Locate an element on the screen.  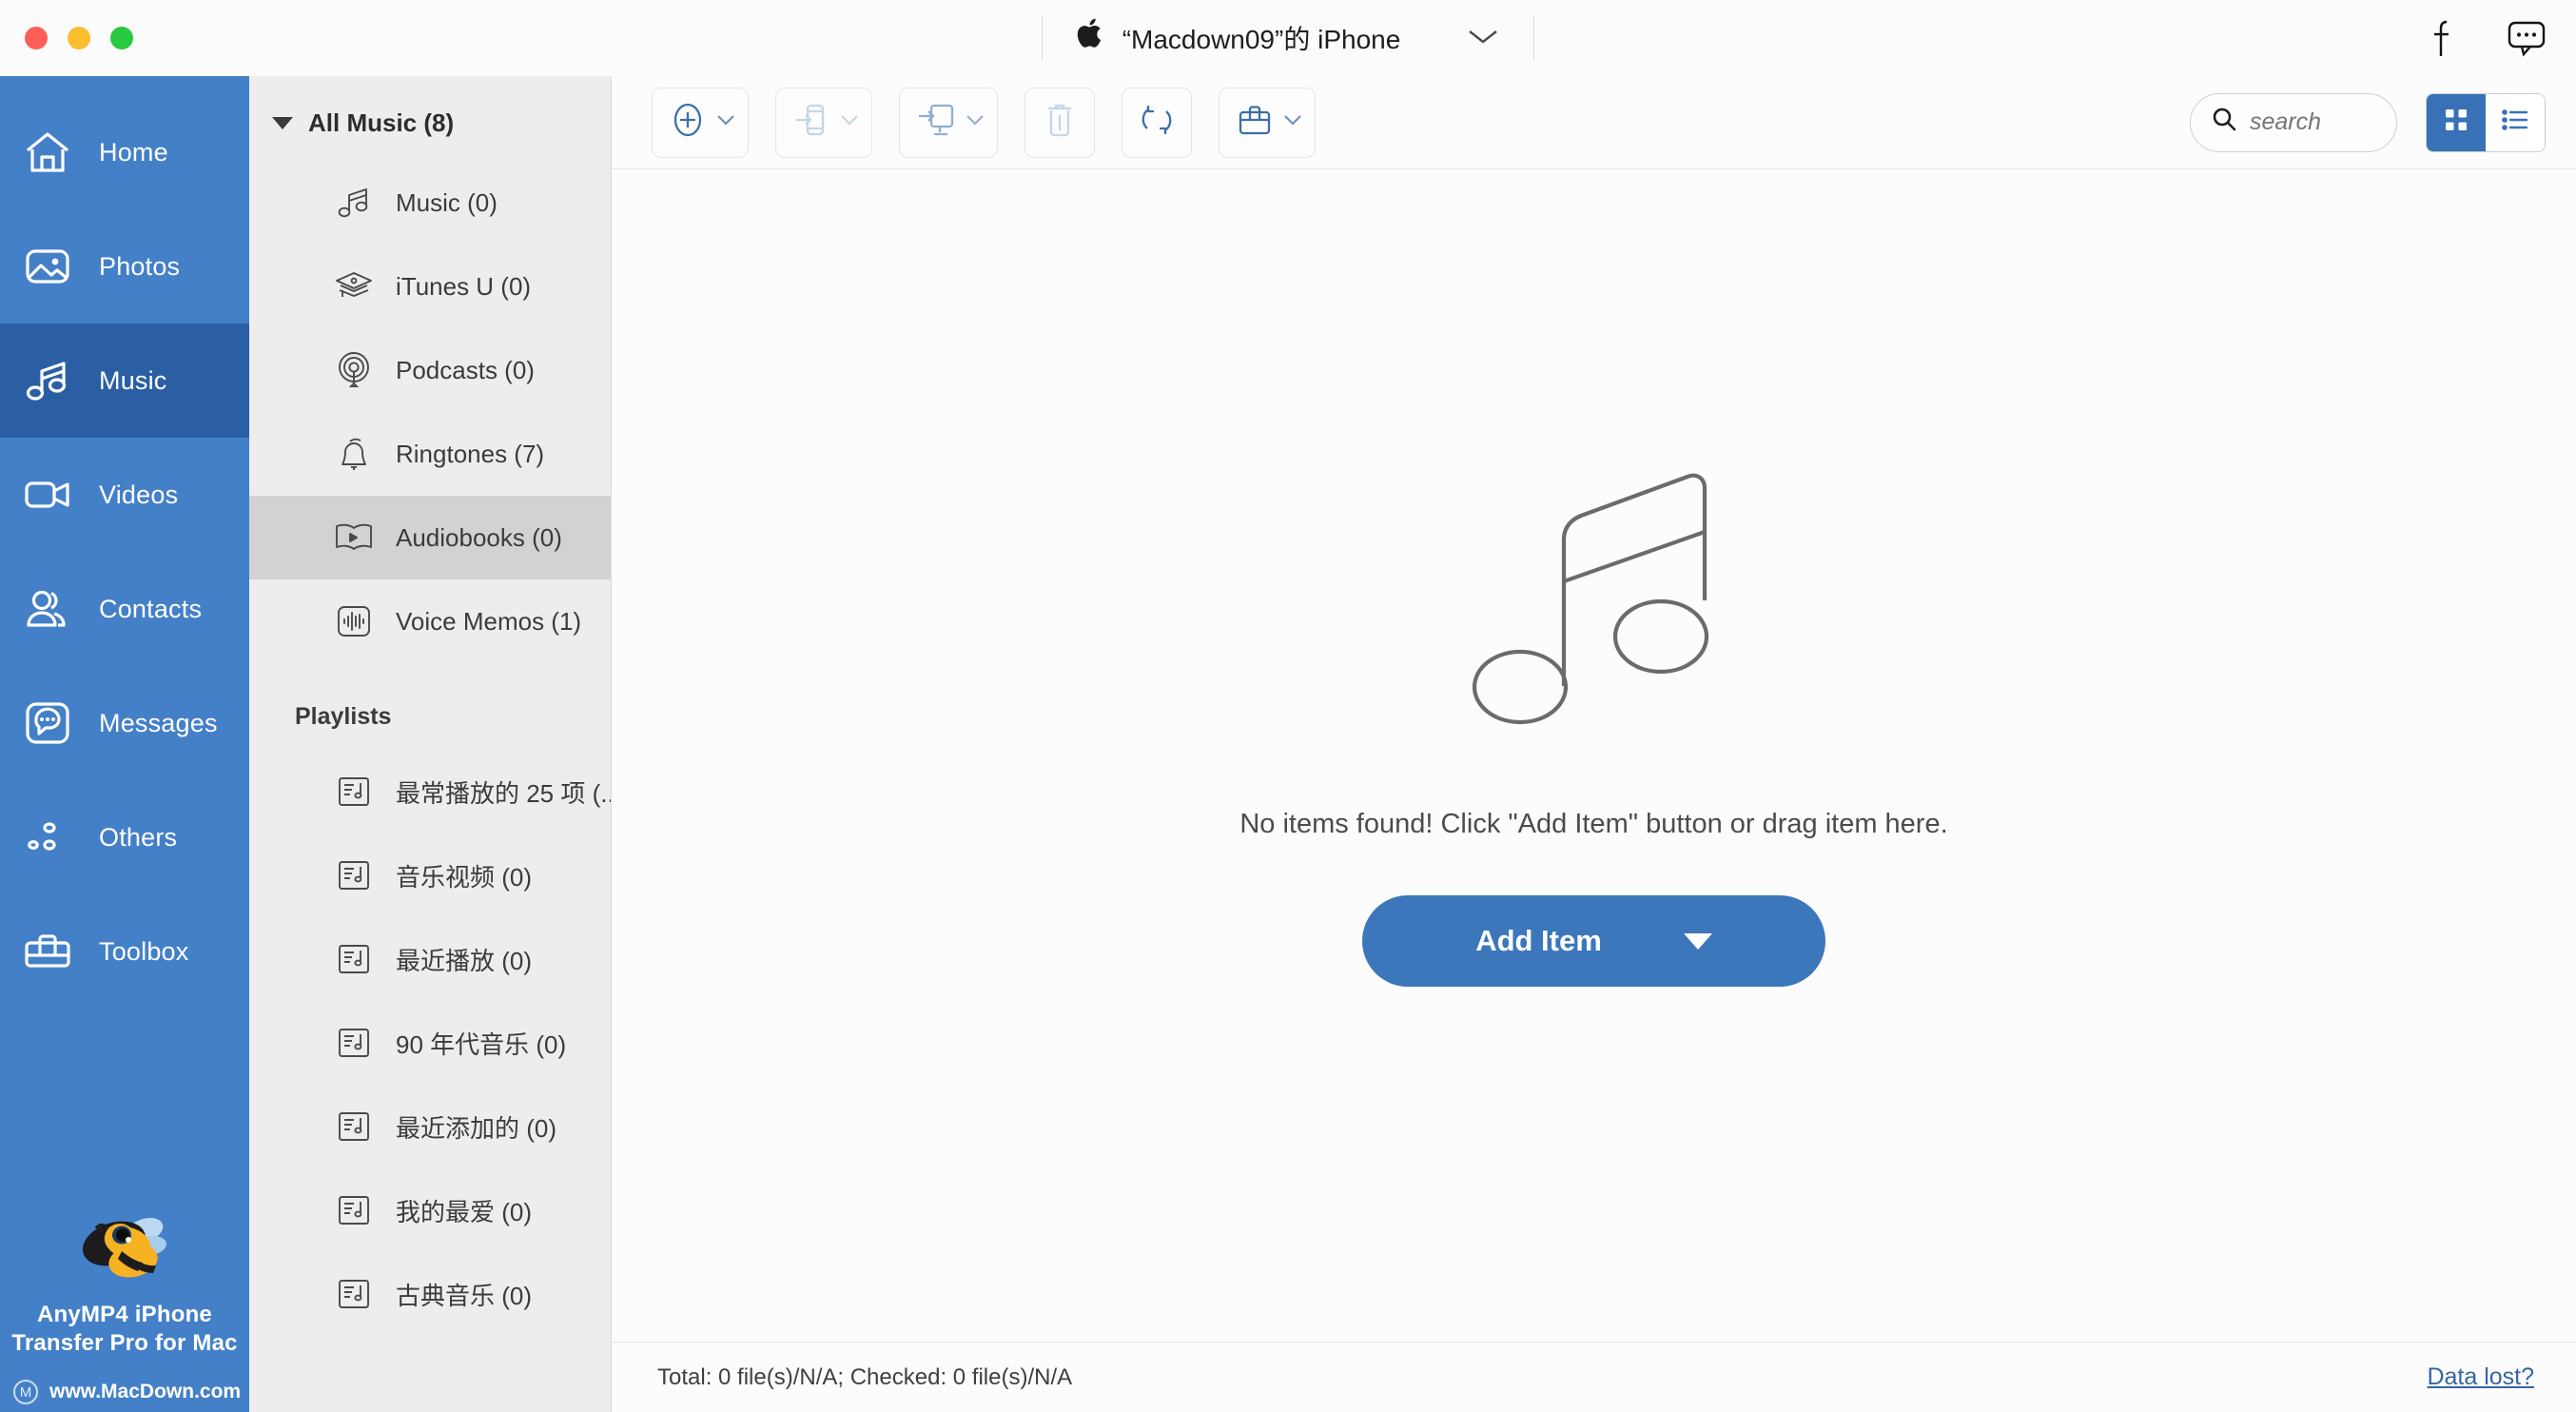
sidebar-item-messages: Messages is located at coordinates (124, 723).